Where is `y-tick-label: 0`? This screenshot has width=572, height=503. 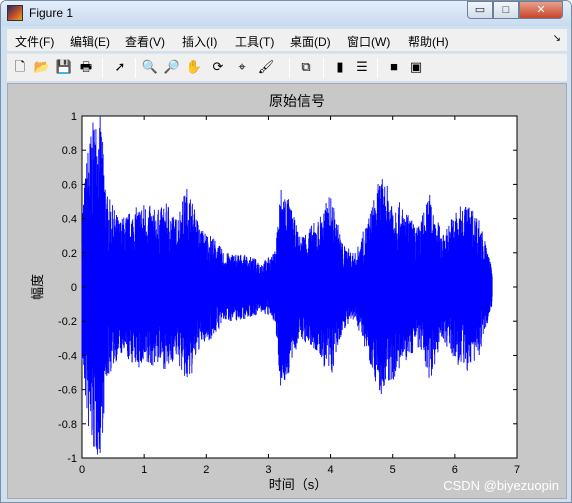
y-tick-label: 0 is located at coordinates (74, 288).